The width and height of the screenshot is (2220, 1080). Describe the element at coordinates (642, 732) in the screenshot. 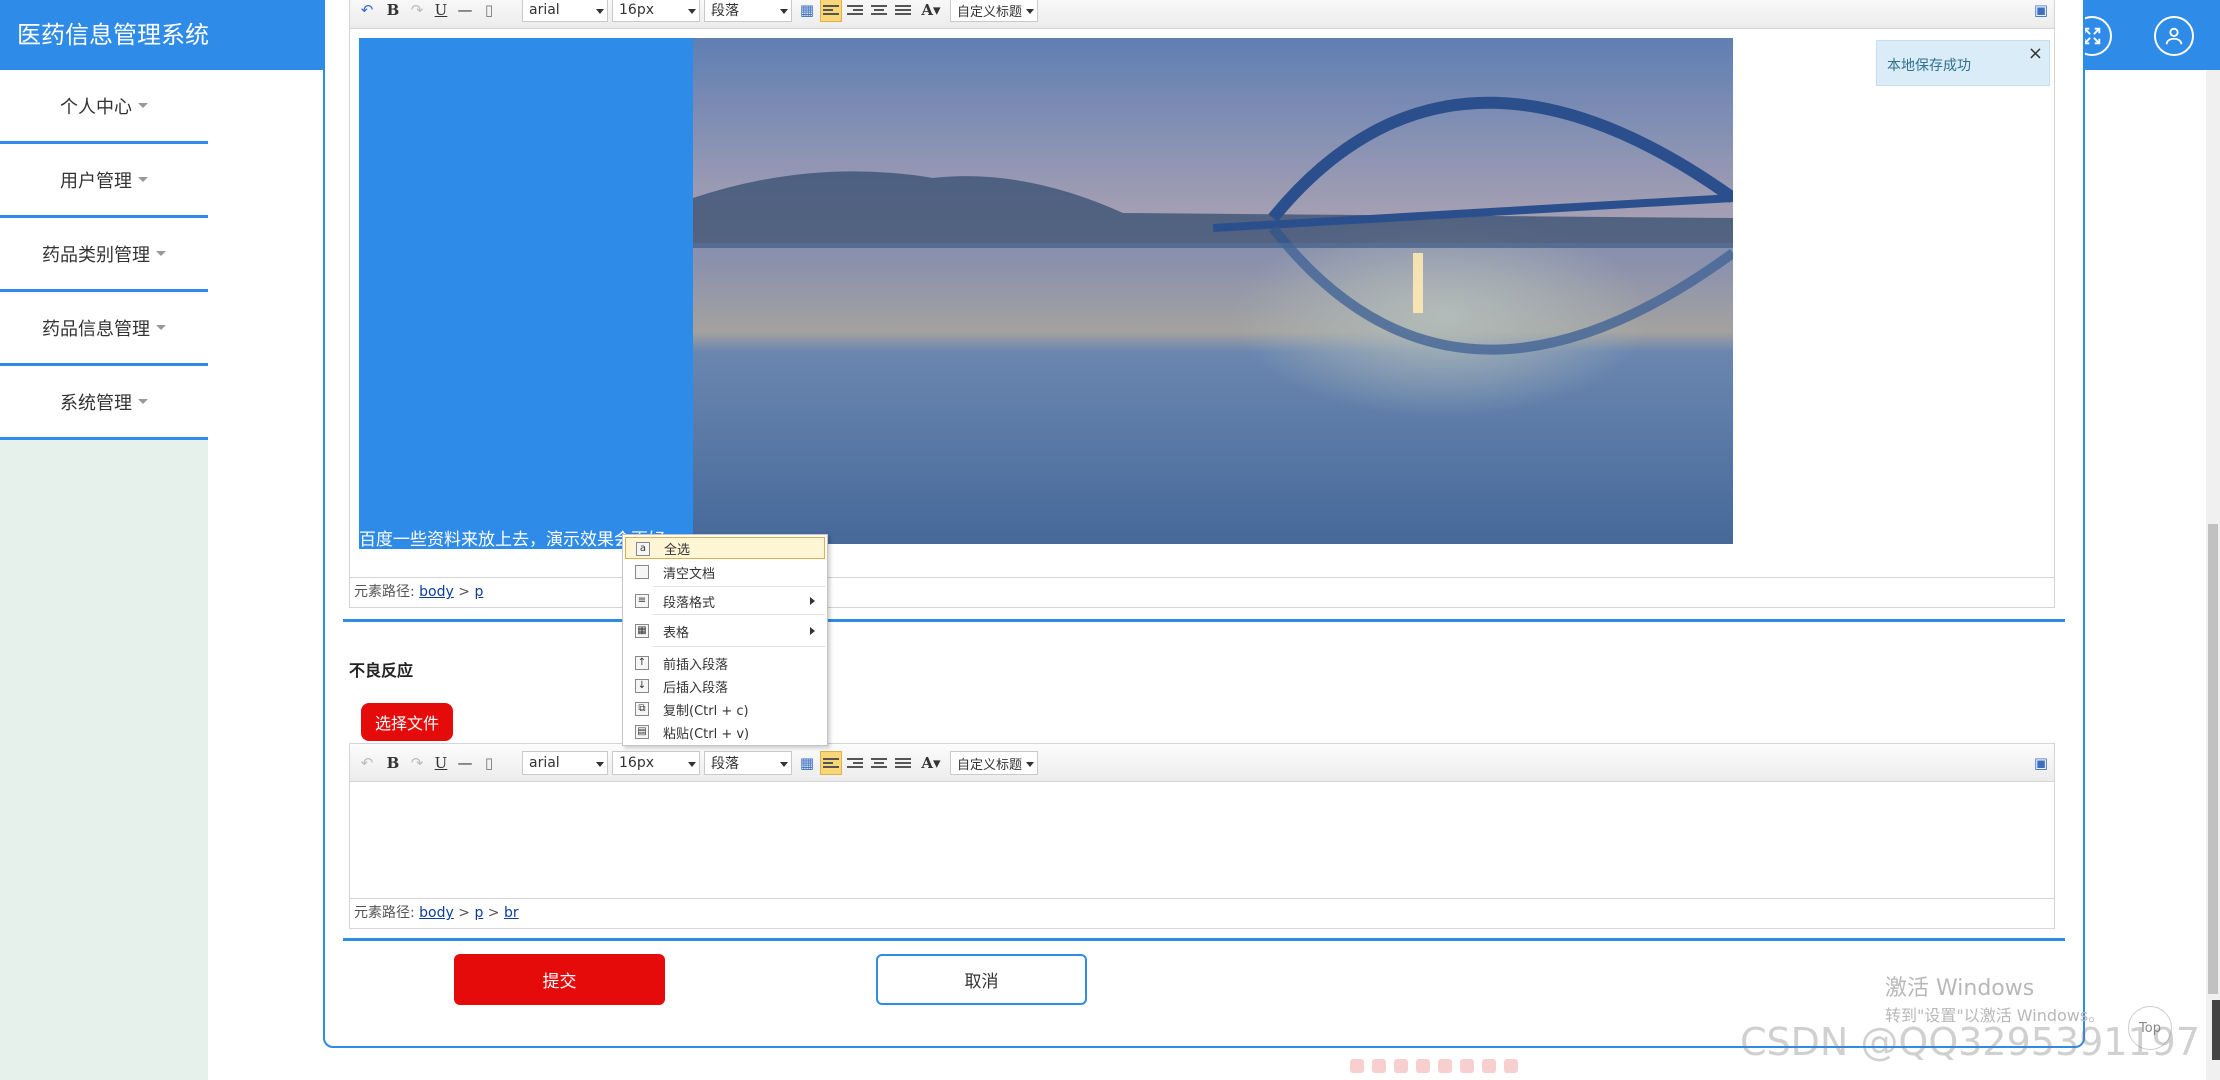

I see `paste-icon: ▤` at that location.